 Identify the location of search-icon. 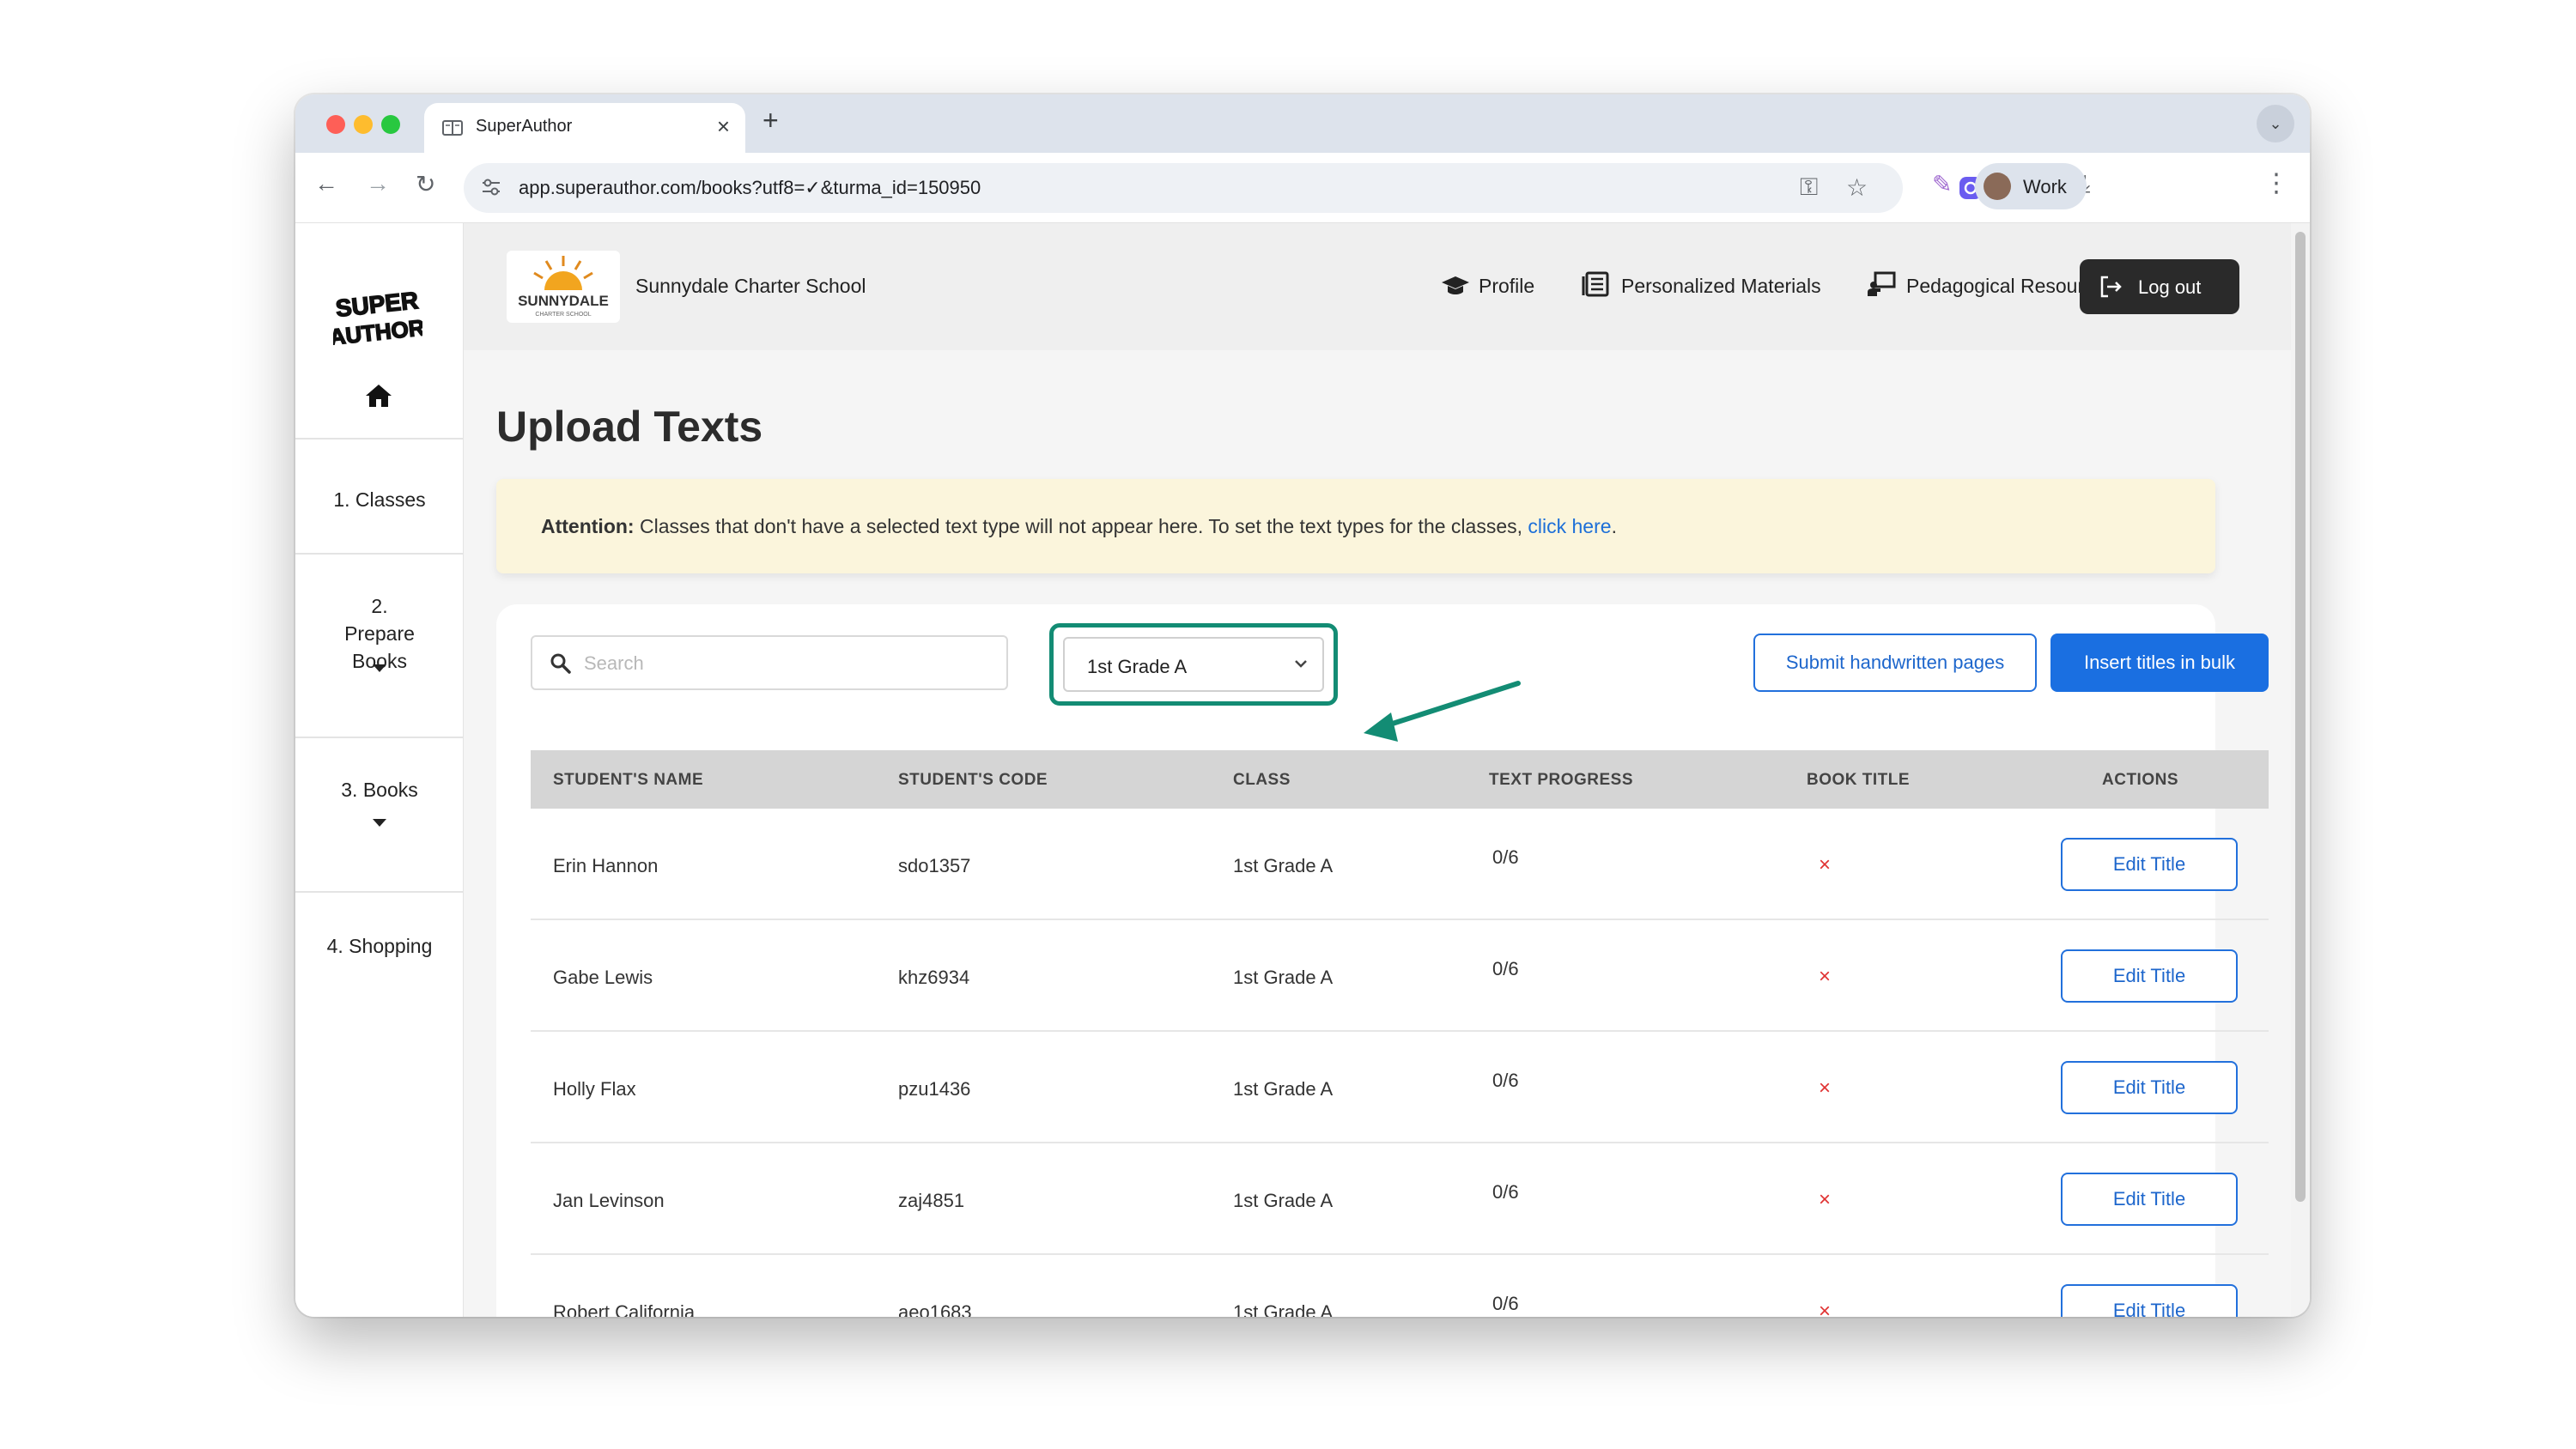
(561, 663).